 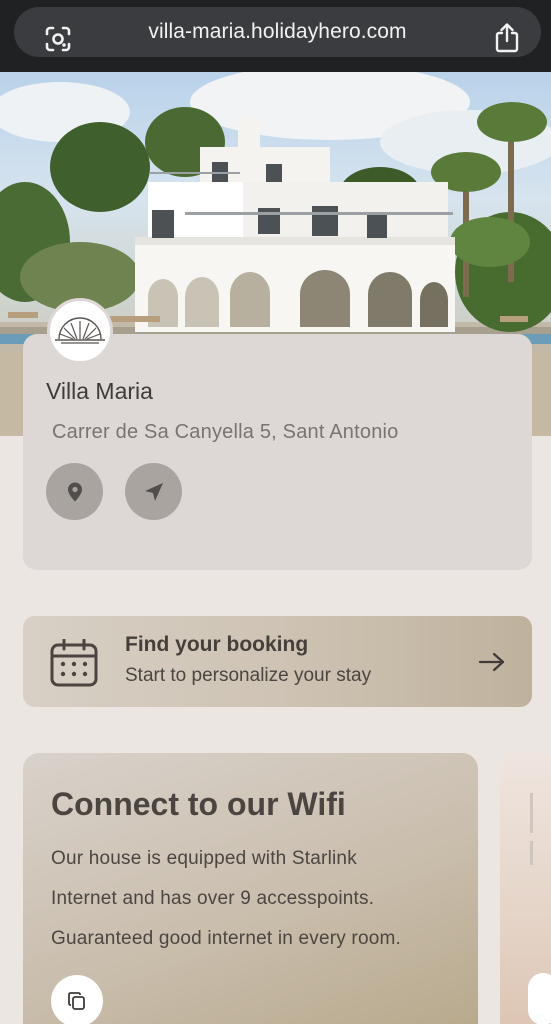 I want to click on villa-name: Villa Maria, so click(x=99, y=391).